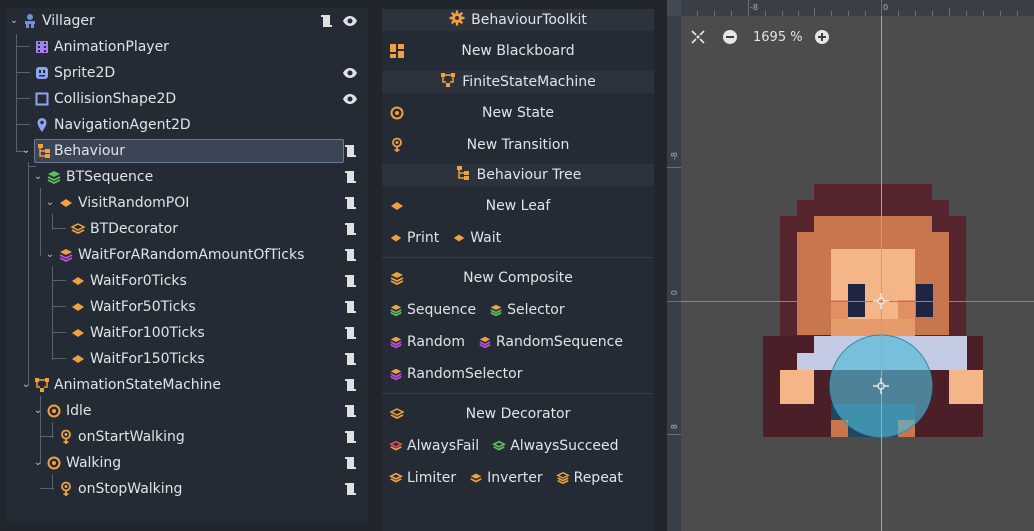 This screenshot has width=1034, height=531. I want to click on repeat-button: Repeat, so click(589, 478).